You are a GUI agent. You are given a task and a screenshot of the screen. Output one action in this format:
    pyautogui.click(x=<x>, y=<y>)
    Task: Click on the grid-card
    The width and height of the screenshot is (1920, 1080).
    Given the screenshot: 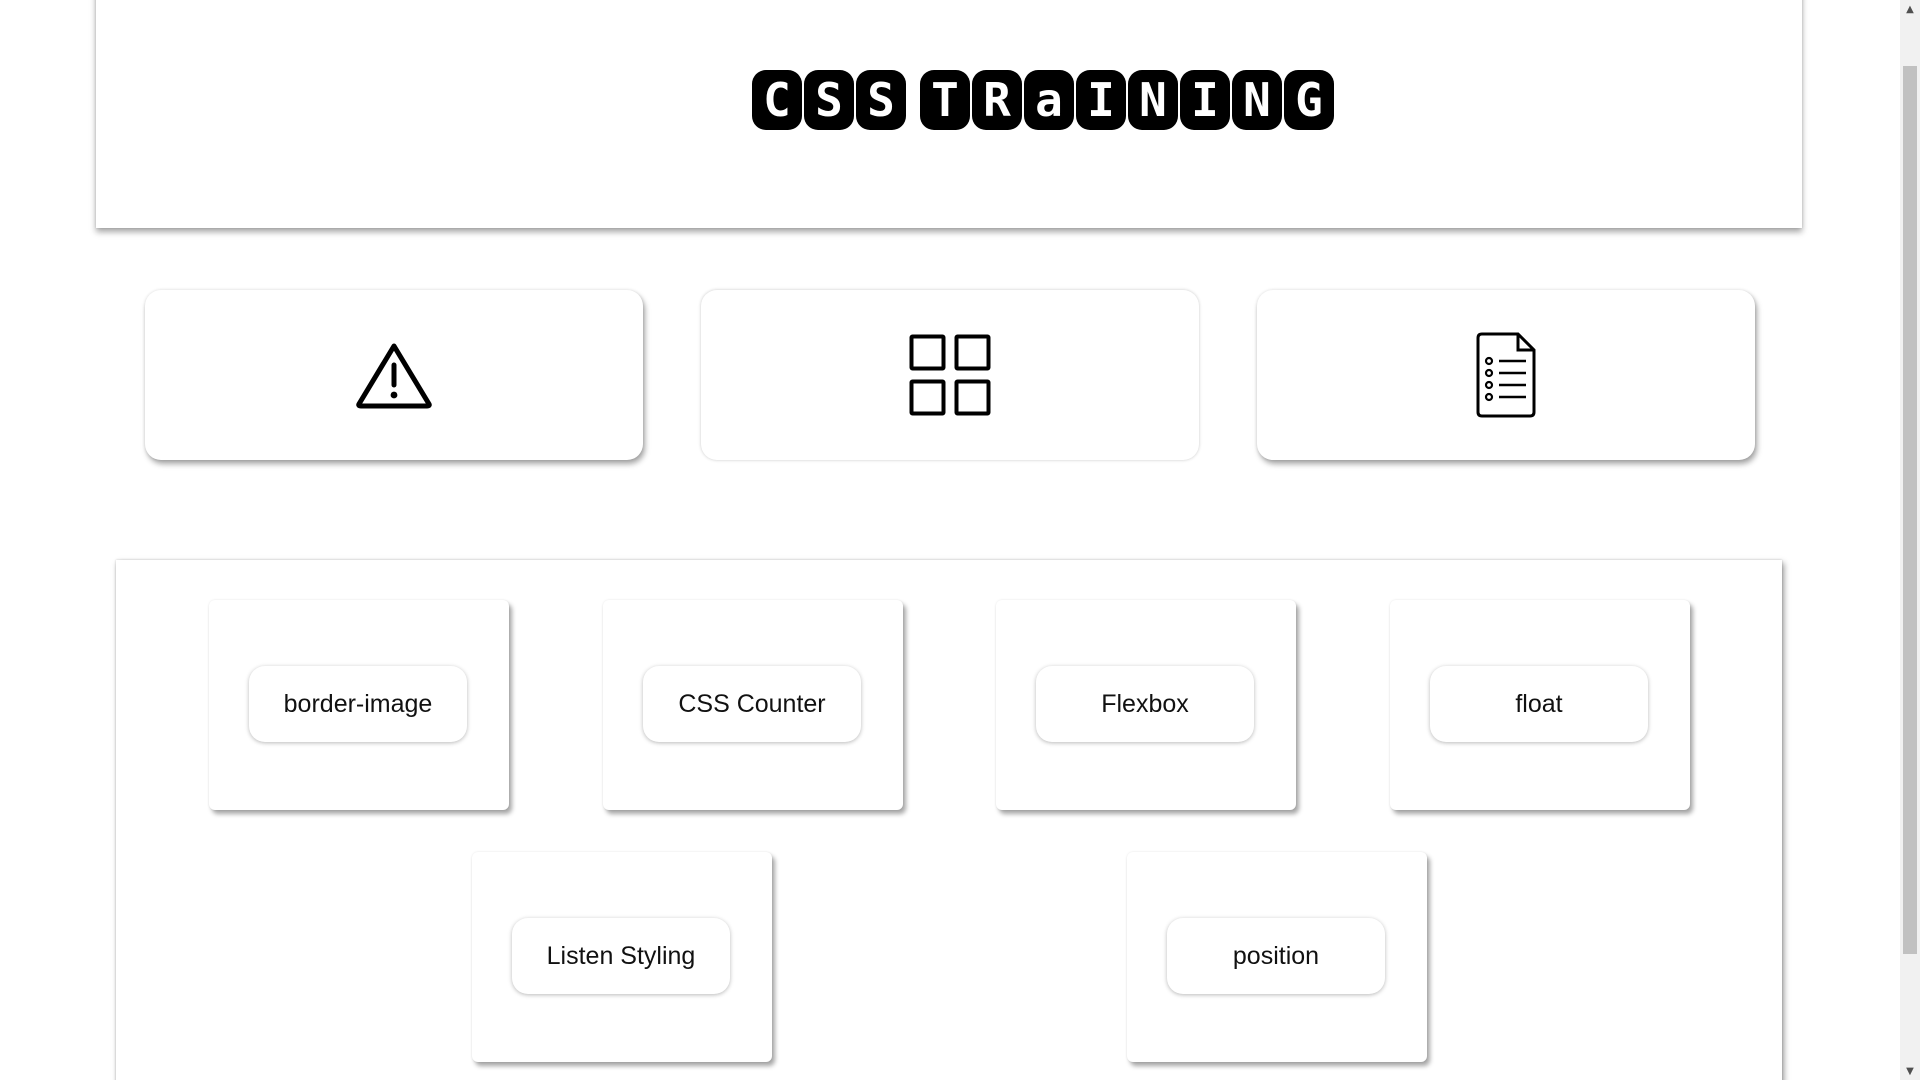 What is the action you would take?
    pyautogui.click(x=950, y=375)
    